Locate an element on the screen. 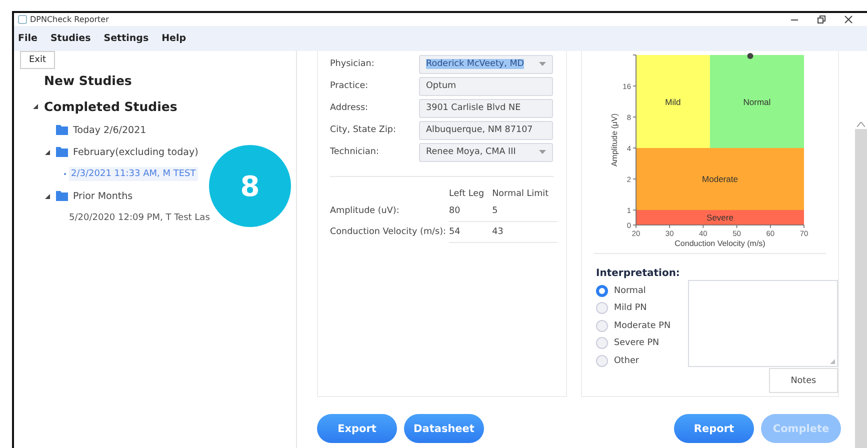  scroll-up-icon is located at coordinates (861, 124).